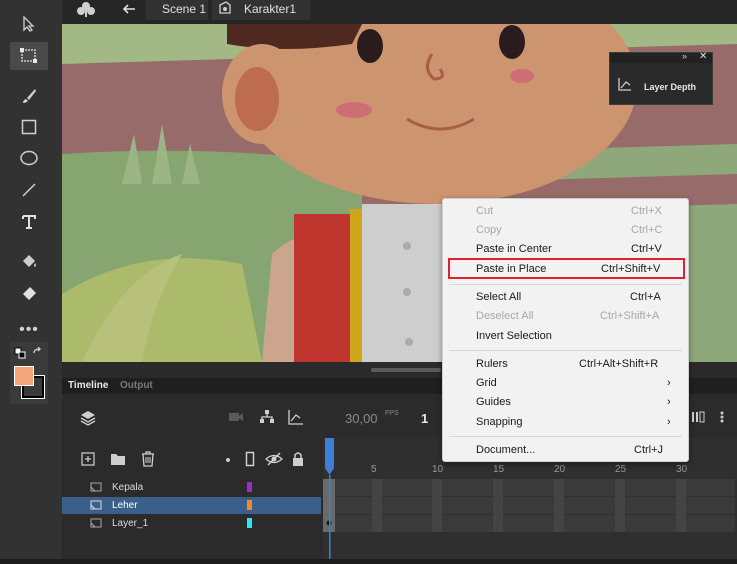  I want to click on edit-bar: Scene 1 Karakter1, so click(399, 12).